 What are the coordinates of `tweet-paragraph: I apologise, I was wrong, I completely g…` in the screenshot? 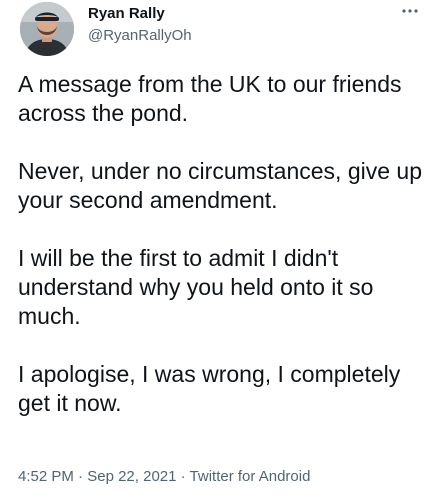 It's located at (209, 388).